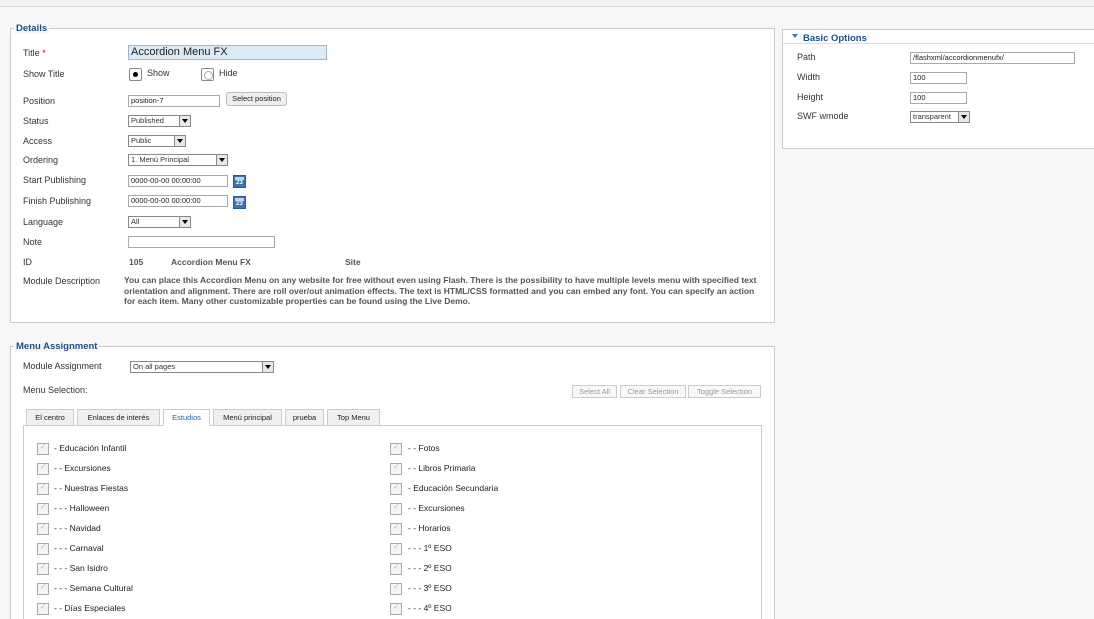 The height and width of the screenshot is (619, 1094). What do you see at coordinates (135, 221) in the screenshot?
I see `language-select-value: All` at bounding box center [135, 221].